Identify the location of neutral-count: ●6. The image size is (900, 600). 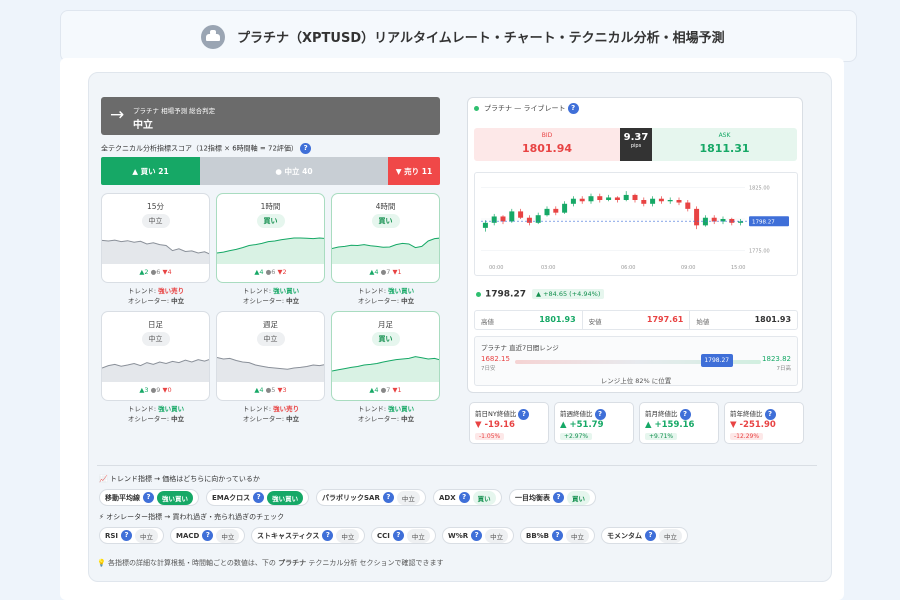
(155, 272).